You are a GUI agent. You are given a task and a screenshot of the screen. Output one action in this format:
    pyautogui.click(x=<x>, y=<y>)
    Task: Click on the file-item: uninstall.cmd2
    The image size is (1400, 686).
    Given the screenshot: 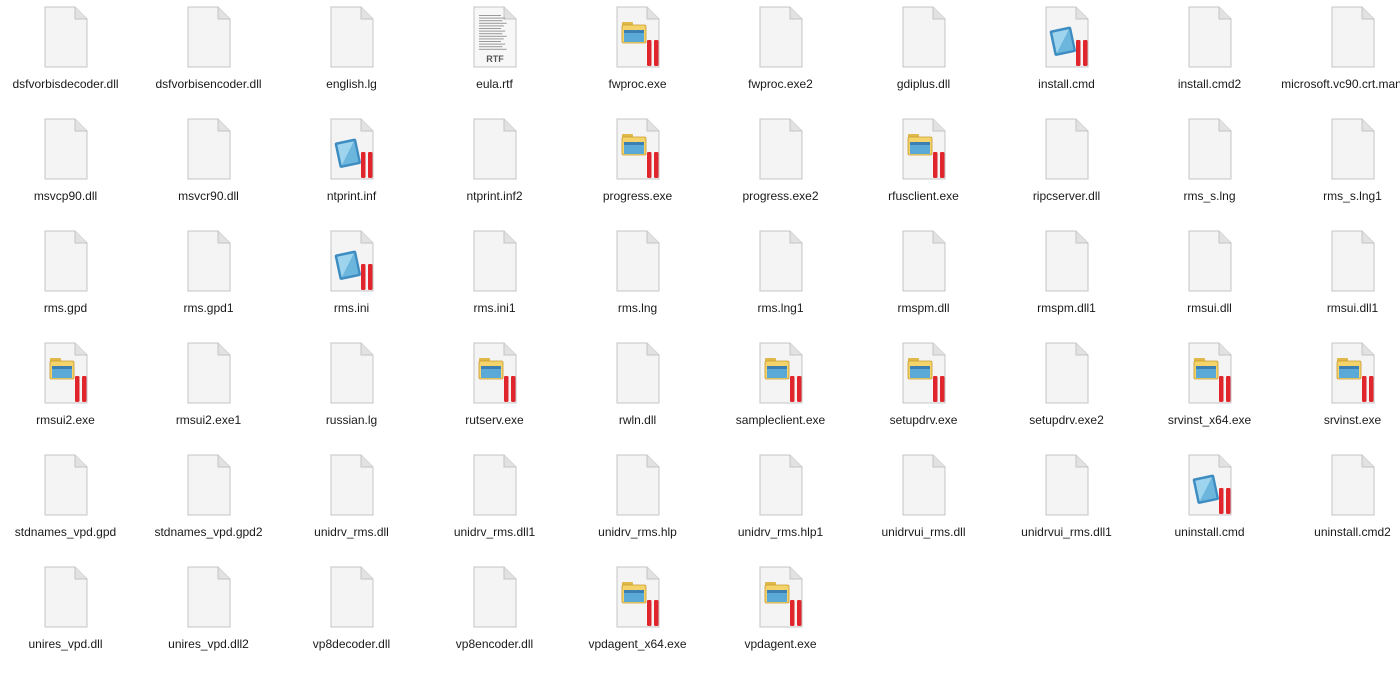 What is the action you would take?
    pyautogui.click(x=1340, y=510)
    